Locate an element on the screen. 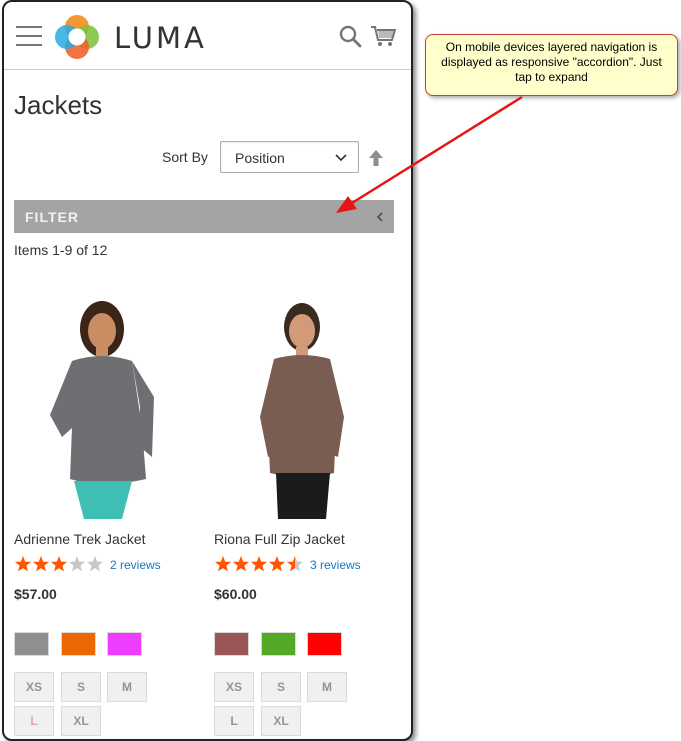 This screenshot has width=681, height=741. product-name-link: Riona Full Zip Jacket is located at coordinates (279, 539).